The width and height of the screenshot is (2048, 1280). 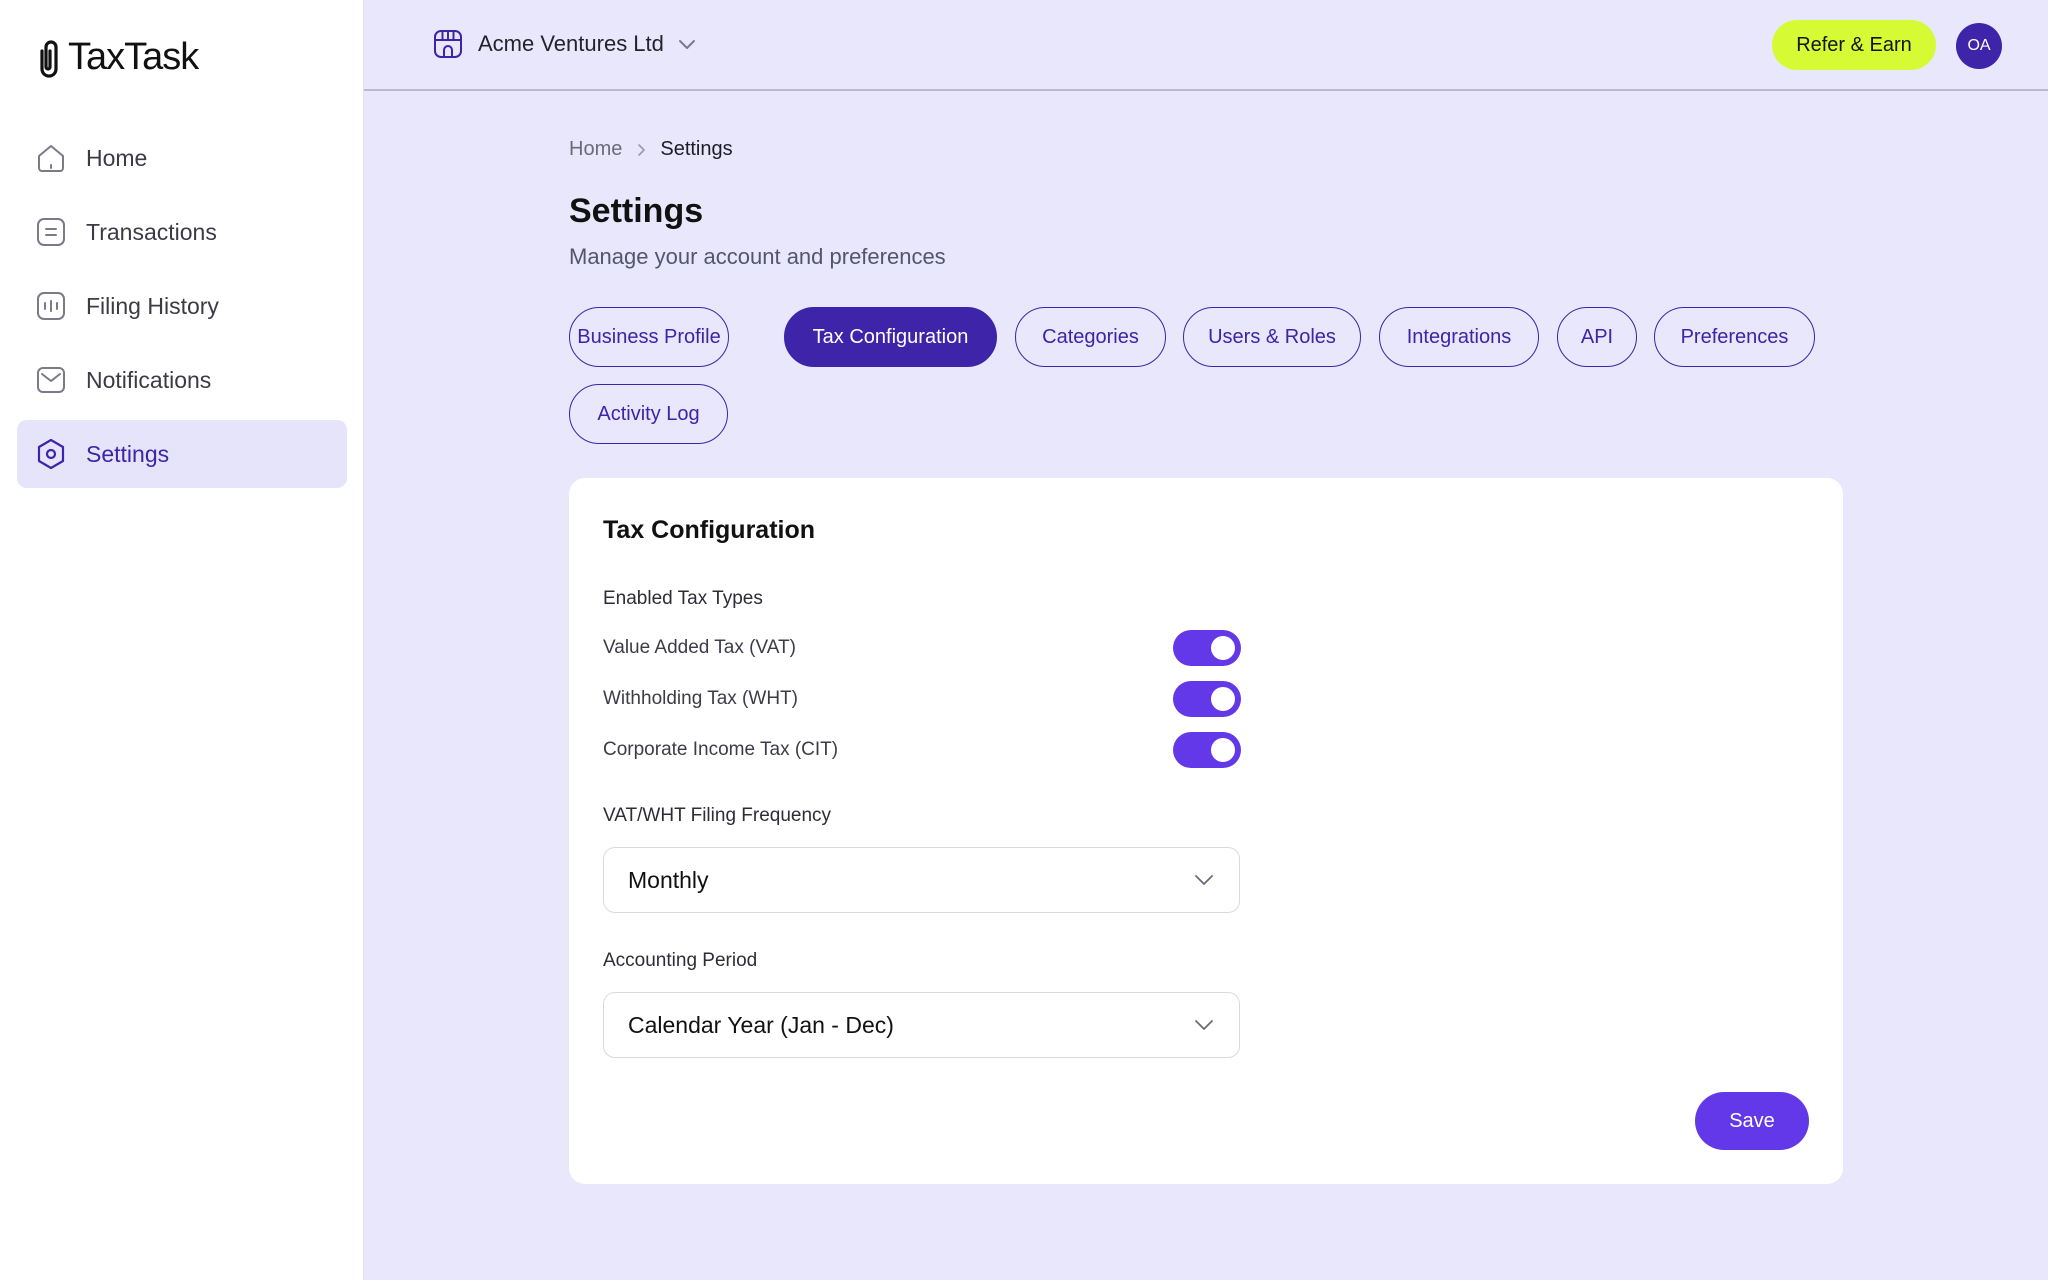 What do you see at coordinates (1272, 337) in the screenshot?
I see `tab-users-roles: Users & Roles` at bounding box center [1272, 337].